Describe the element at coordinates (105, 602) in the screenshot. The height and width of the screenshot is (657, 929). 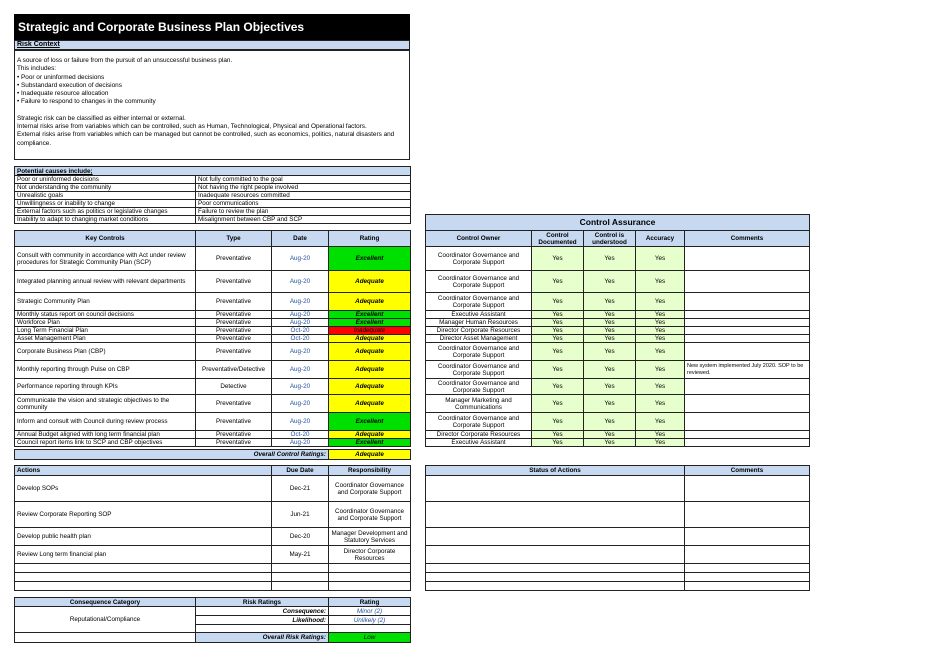
I see `consequence-category-header: Consequence Category` at that location.